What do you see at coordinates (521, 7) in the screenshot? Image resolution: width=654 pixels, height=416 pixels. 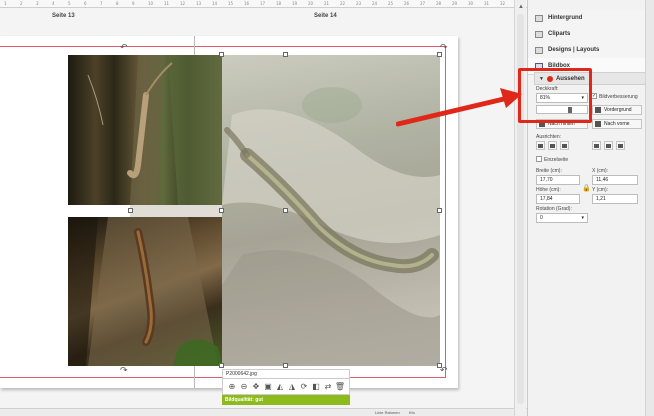 I see `scroll-up-icon: ▲` at bounding box center [521, 7].